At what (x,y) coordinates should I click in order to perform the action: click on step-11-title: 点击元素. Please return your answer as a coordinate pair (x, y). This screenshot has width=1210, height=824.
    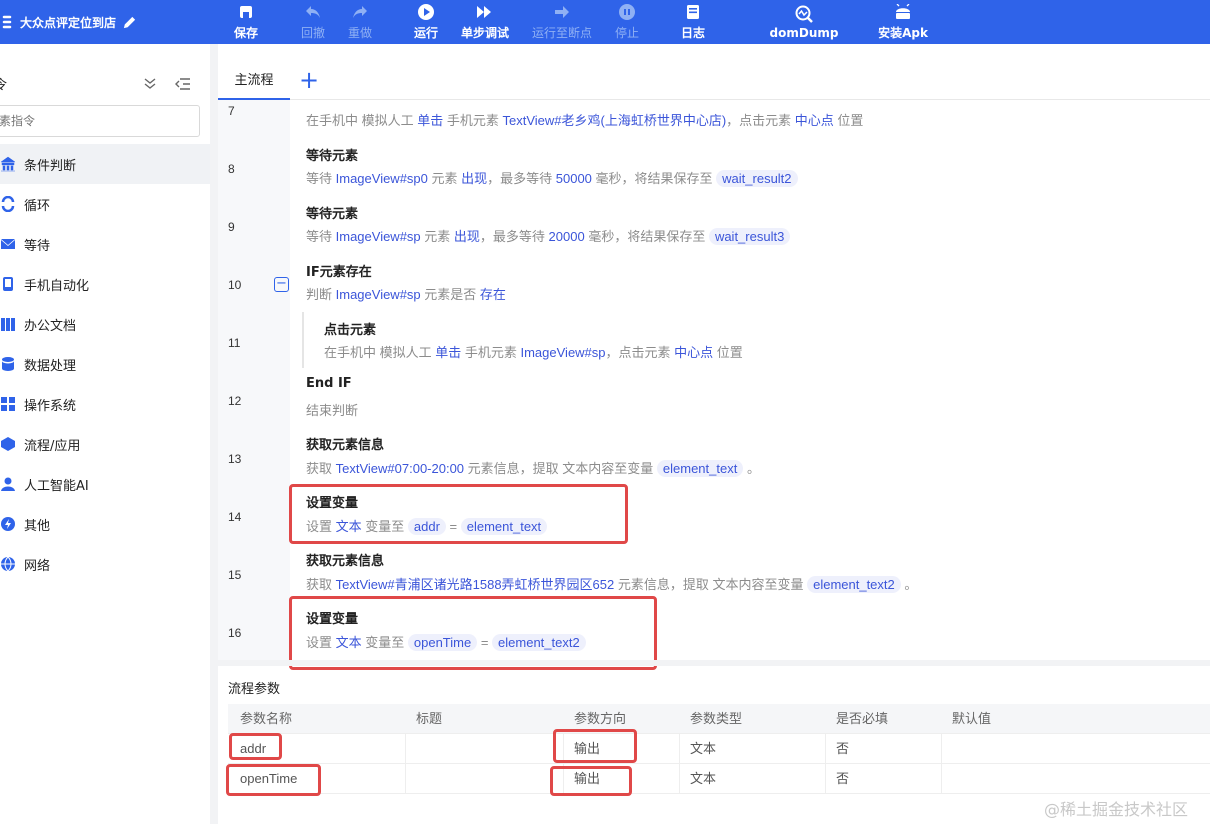
    Looking at the image, I should click on (350, 328).